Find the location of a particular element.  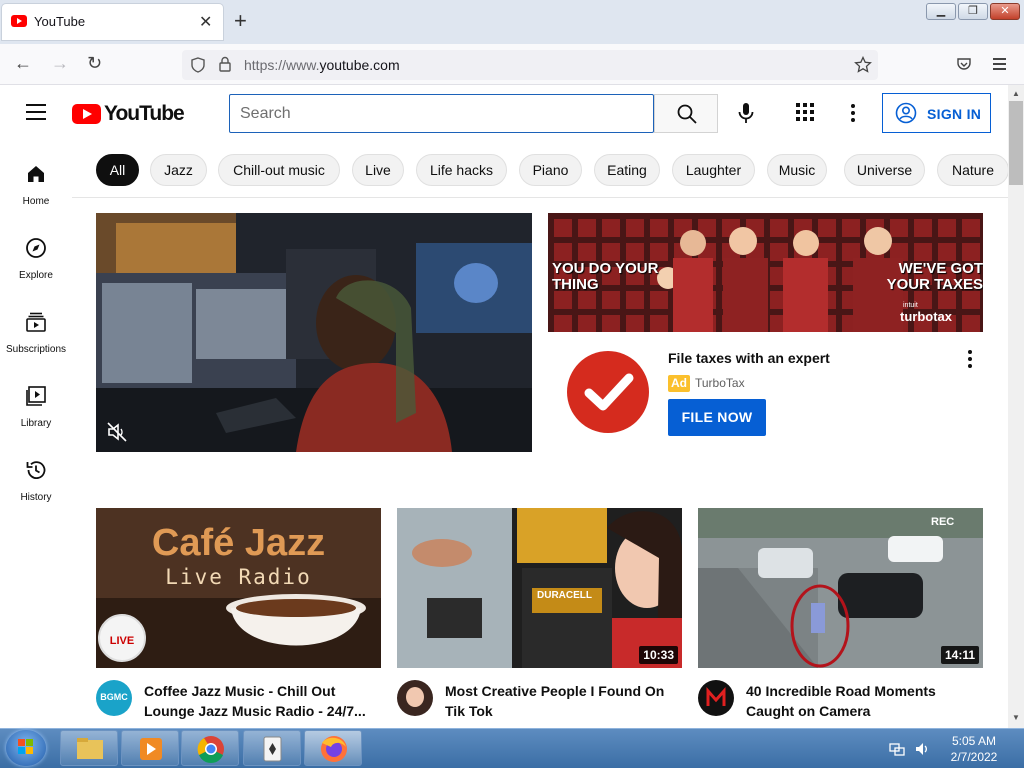

browser-nav-bar: ← → ↻ https://www.youtube.com is located at coordinates (512, 64).